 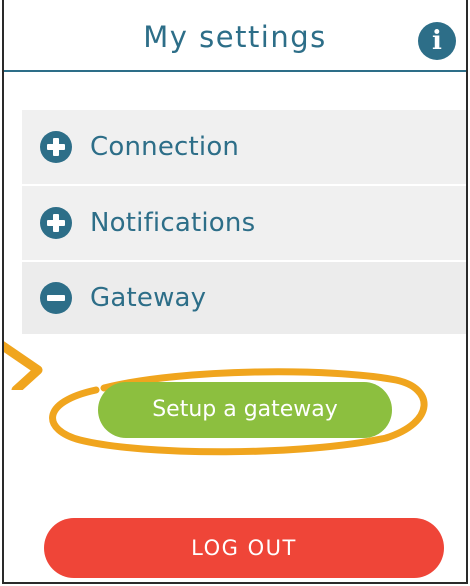 I want to click on page-title: My settings, so click(x=235, y=37).